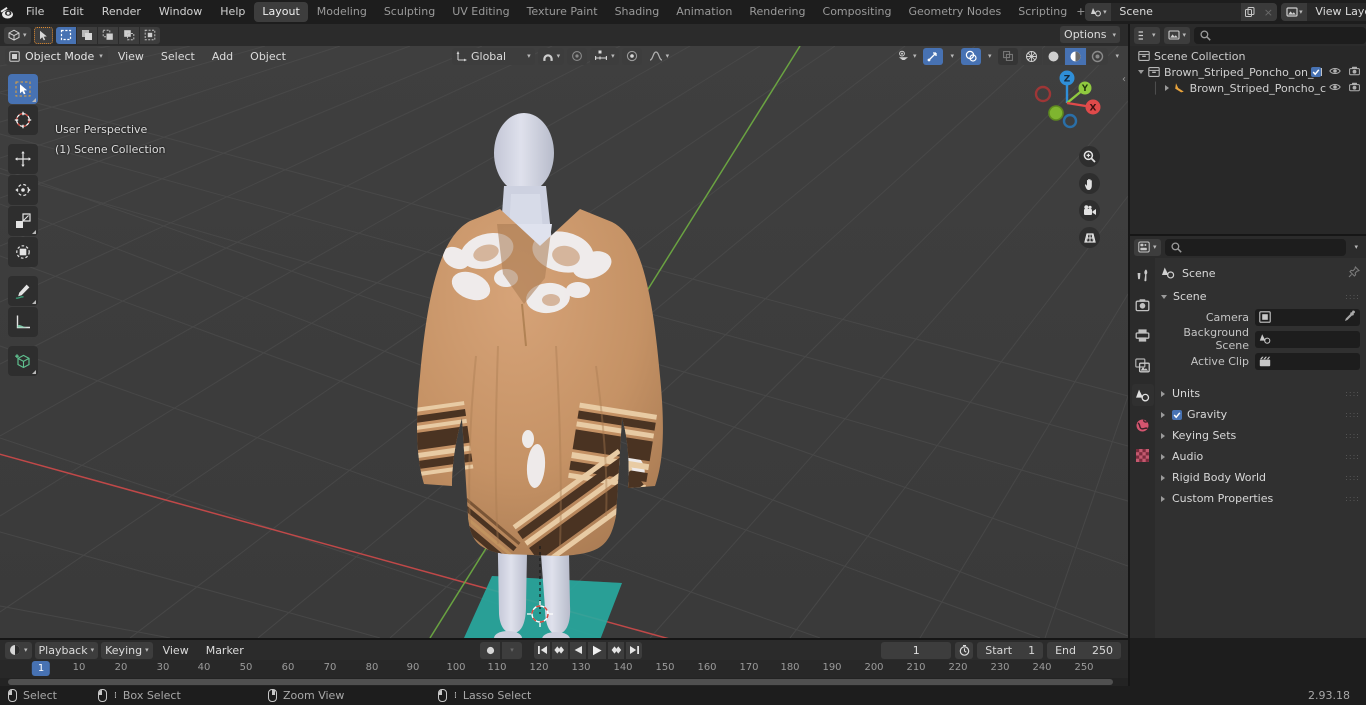  Describe the element at coordinates (1143, 365) in the screenshot. I see `properties-tab-view-layer` at that location.